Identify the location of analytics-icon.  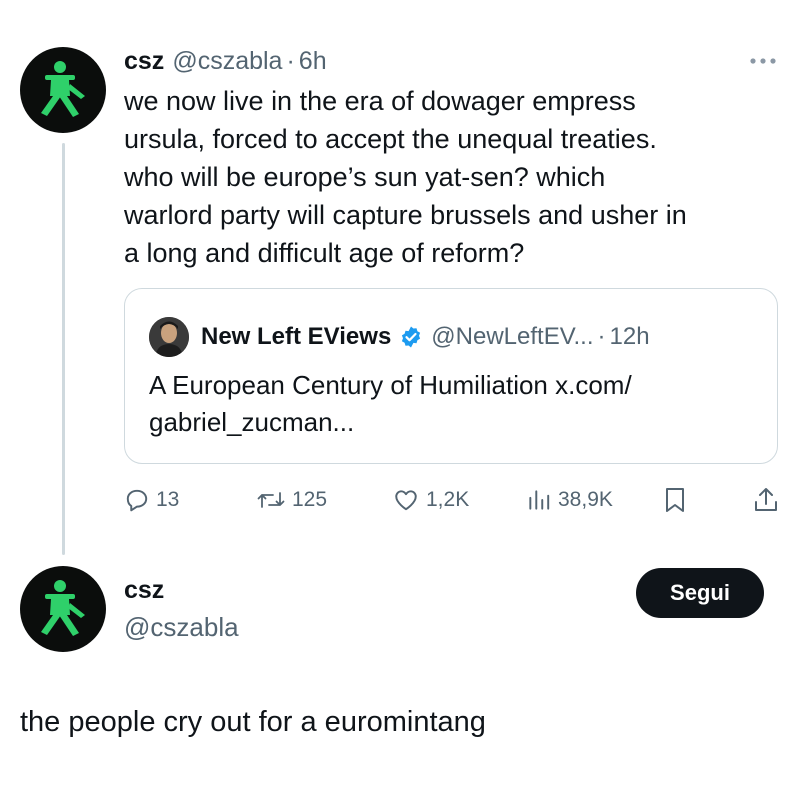
(539, 500).